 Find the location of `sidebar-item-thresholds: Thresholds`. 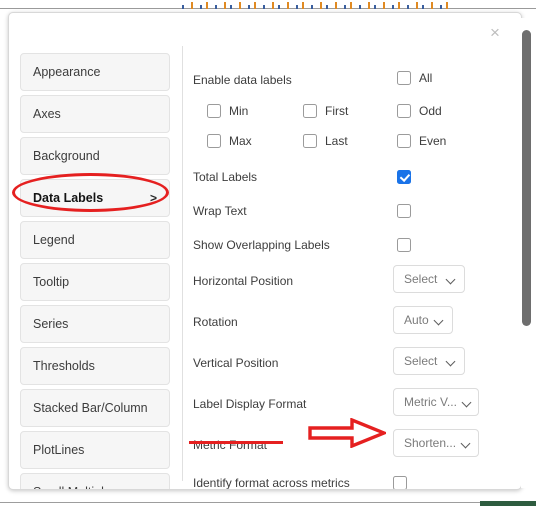

sidebar-item-thresholds: Thresholds is located at coordinates (95, 366).